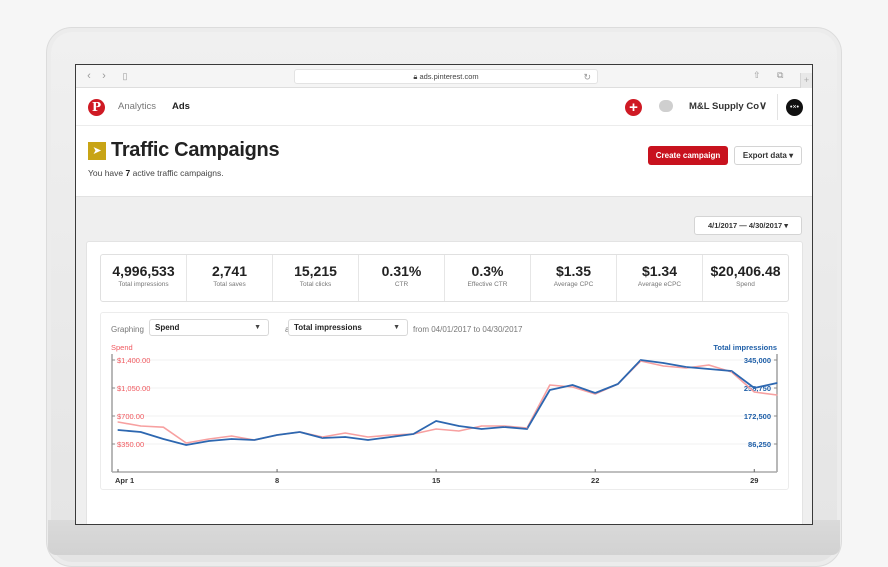 Image resolution: width=888 pixels, height=567 pixels. What do you see at coordinates (315, 284) in the screenshot?
I see `stat-label: Total clicks` at bounding box center [315, 284].